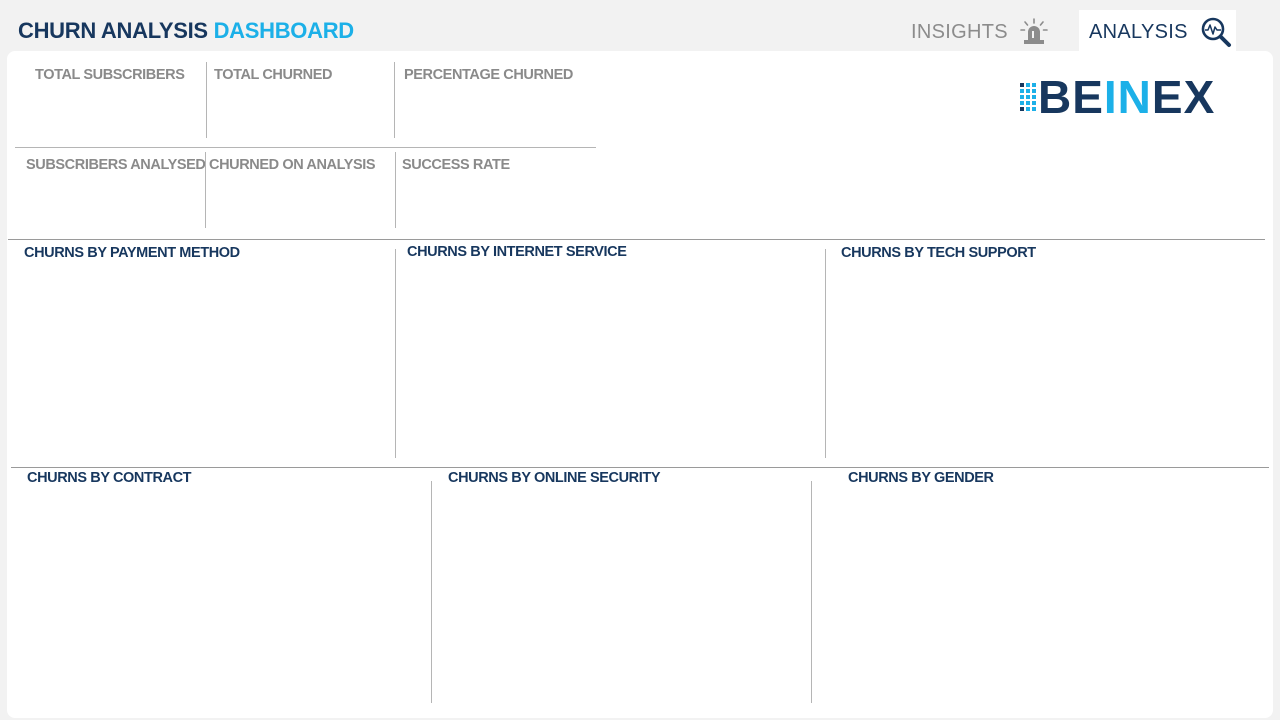 The image size is (1280, 720). I want to click on page-title: CHURN ANALYSIS DASHBOARD, so click(186, 31).